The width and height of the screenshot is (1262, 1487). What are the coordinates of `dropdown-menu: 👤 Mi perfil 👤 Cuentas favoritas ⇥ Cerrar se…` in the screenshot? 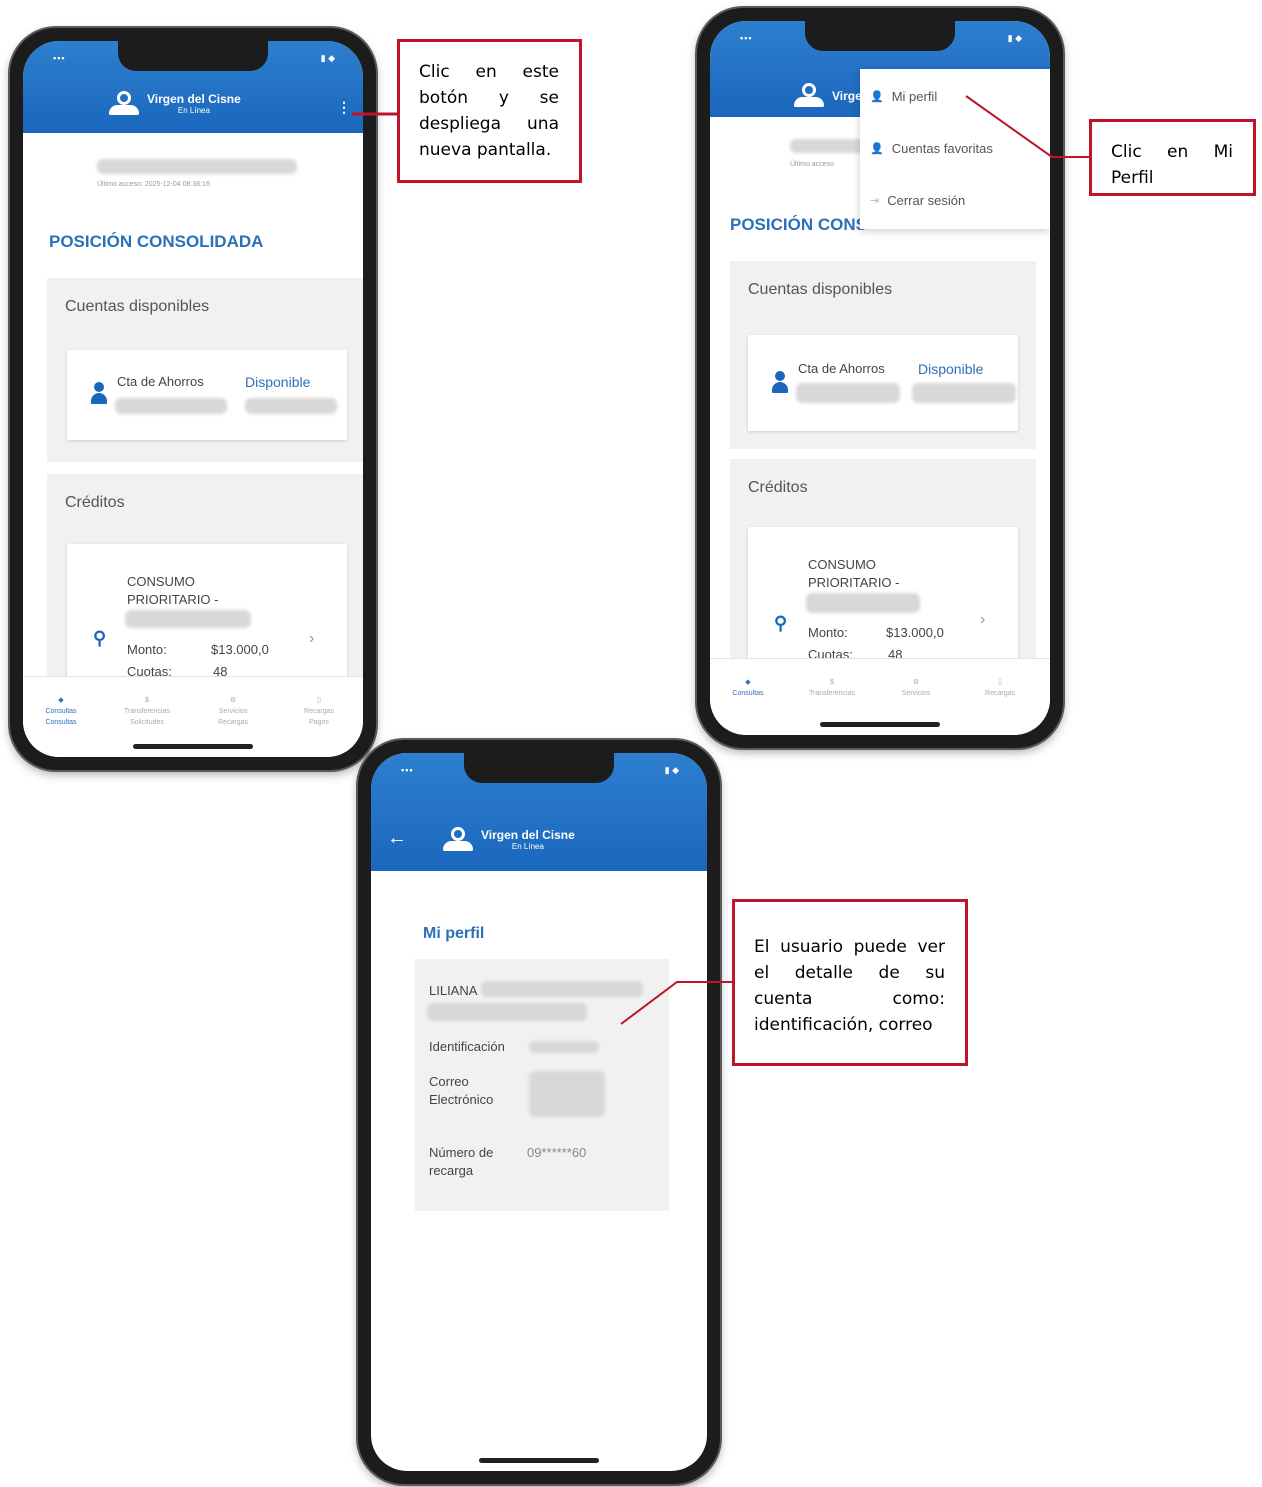 It's located at (955, 149).